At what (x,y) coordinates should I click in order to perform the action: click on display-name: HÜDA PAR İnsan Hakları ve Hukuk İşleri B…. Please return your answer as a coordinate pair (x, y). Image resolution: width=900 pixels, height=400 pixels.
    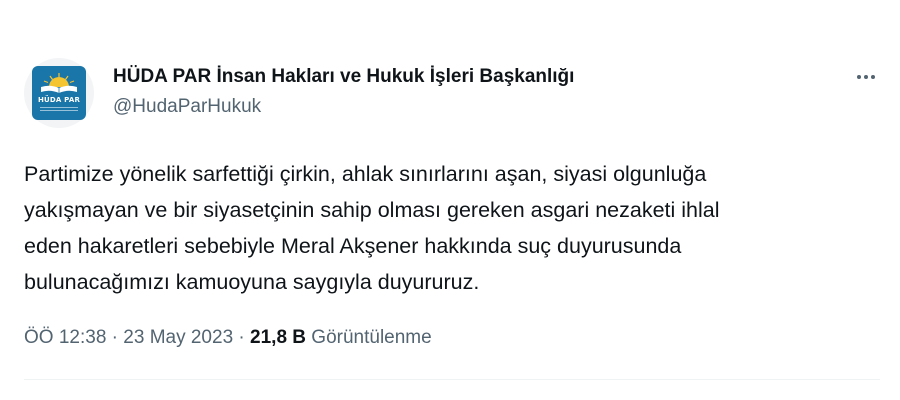
    Looking at the image, I should click on (343, 77).